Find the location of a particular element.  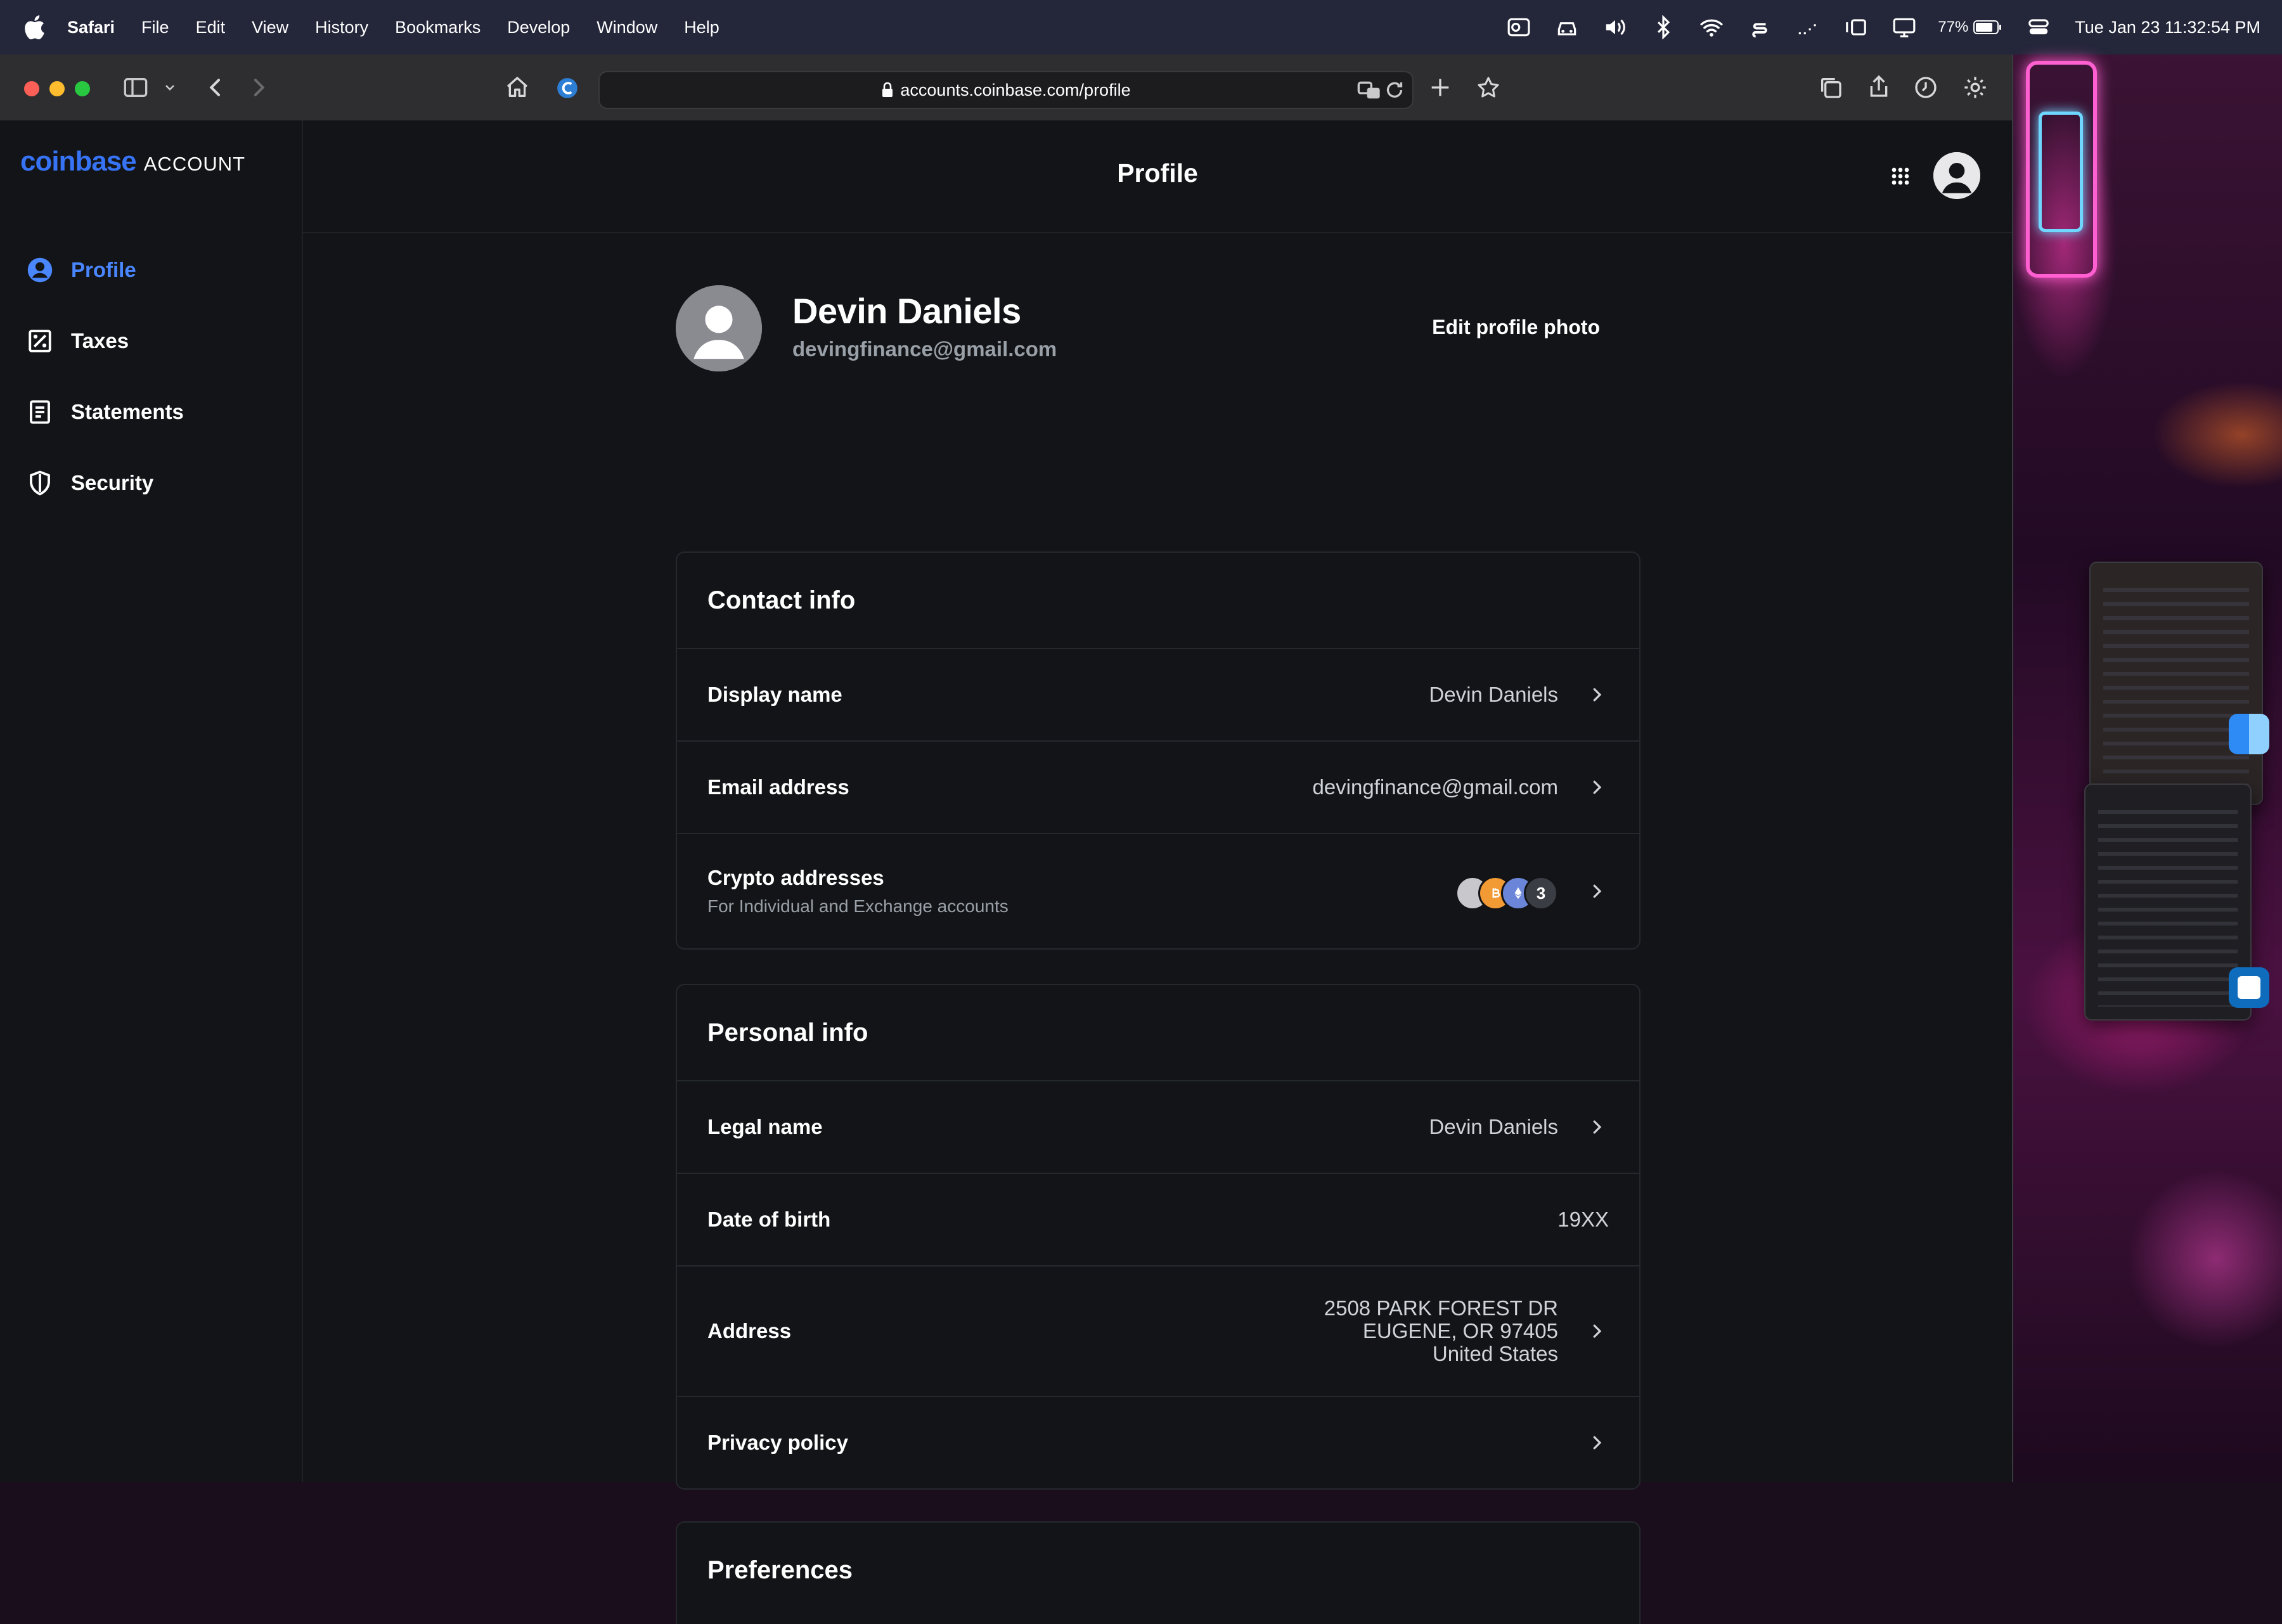

privacy-policy-row: Privacy policy is located at coordinates (1158, 1442).